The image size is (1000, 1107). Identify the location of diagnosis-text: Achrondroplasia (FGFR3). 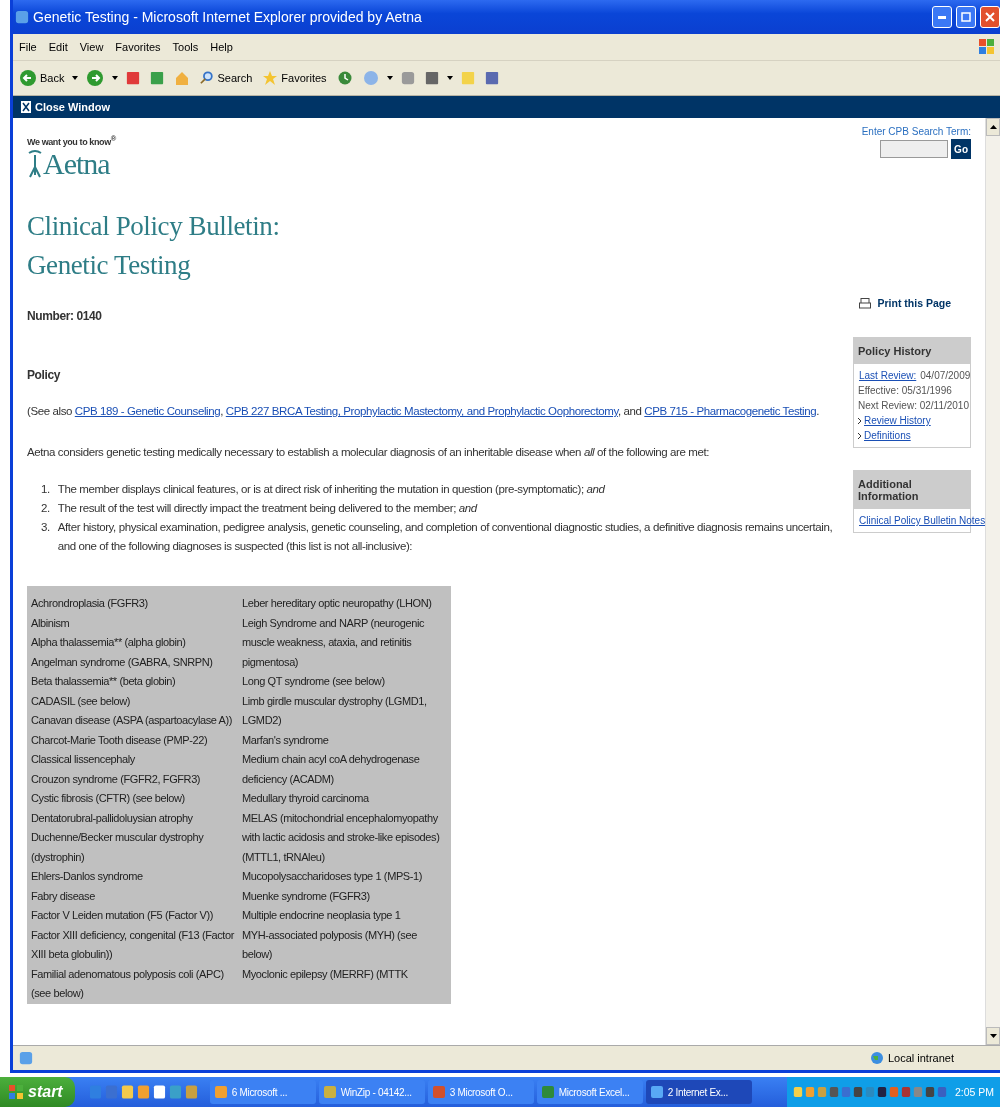
(90, 603).